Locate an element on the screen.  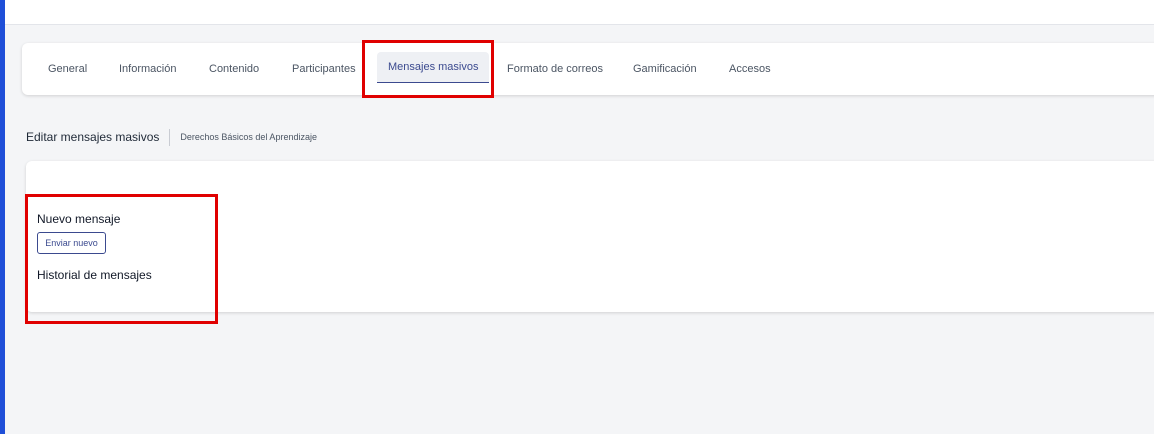
highlight-box-tab is located at coordinates (428, 69).